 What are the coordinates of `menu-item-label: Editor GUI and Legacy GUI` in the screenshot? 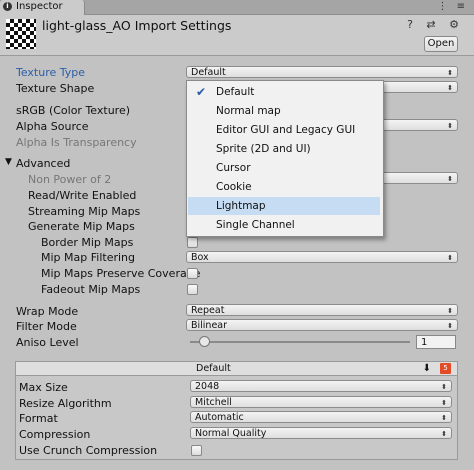 It's located at (286, 130).